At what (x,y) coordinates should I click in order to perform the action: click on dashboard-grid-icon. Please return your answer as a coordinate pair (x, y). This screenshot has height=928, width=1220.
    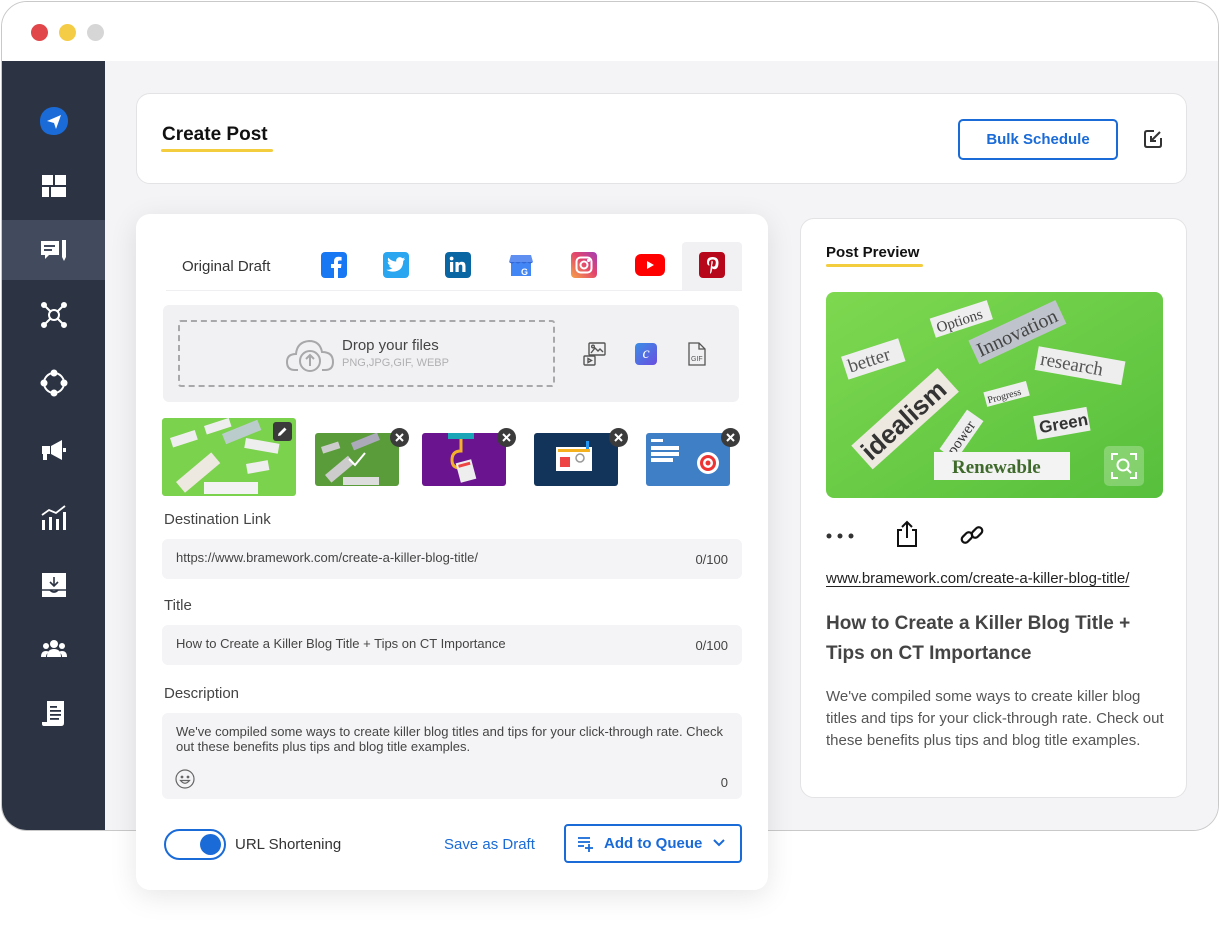
    Looking at the image, I should click on (53, 186).